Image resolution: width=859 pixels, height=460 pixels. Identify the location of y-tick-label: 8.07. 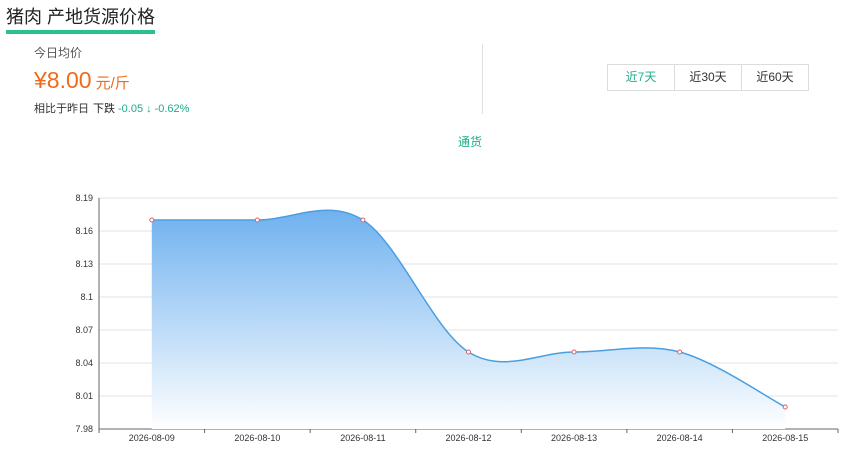
(84, 330).